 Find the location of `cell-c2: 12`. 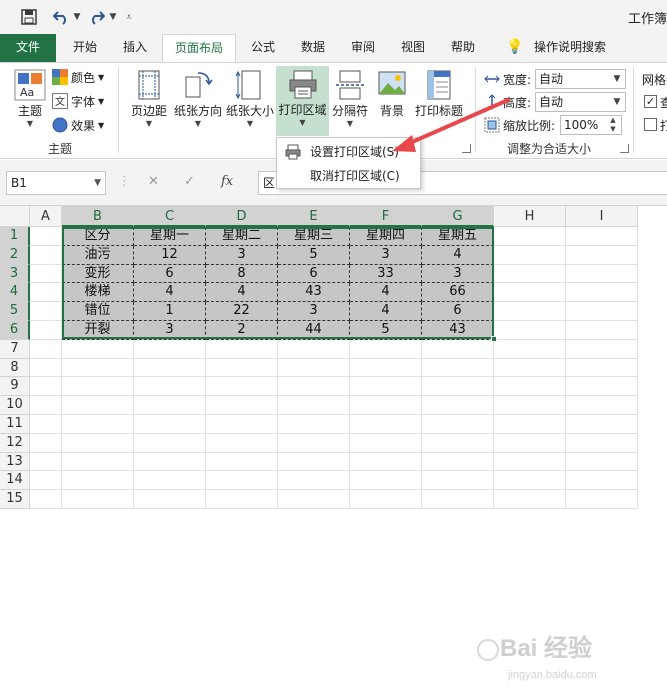

cell-c2: 12 is located at coordinates (170, 255).